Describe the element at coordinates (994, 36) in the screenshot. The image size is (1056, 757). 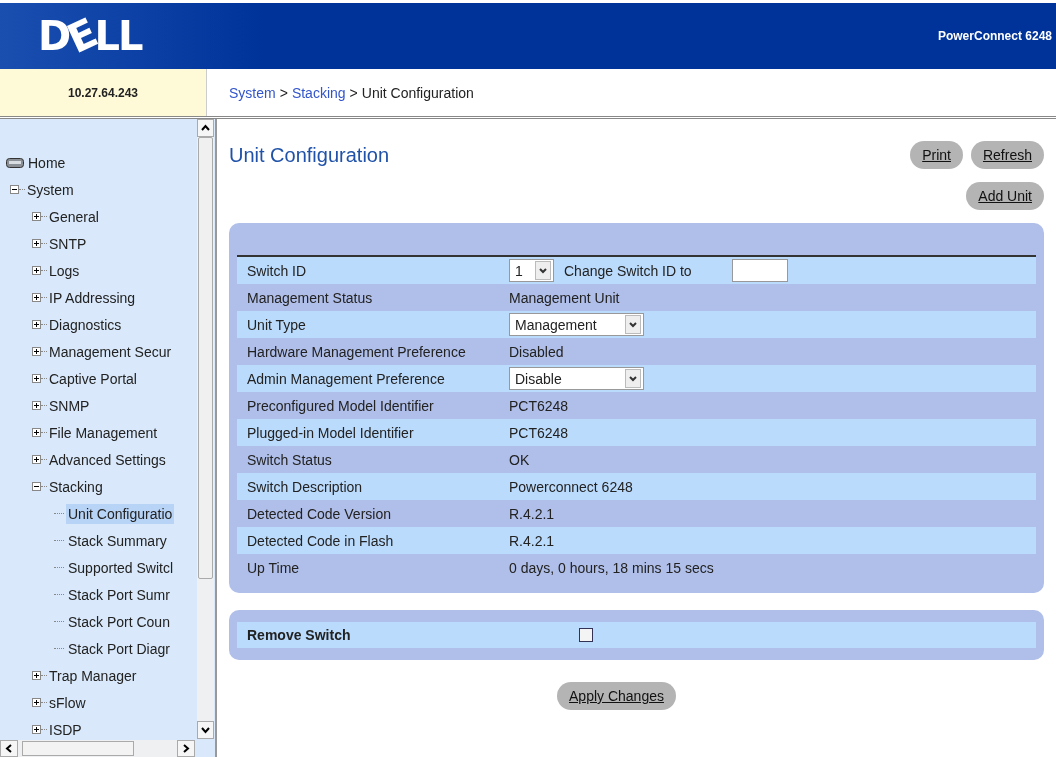
I see `product-name: PowerConnect 6248` at that location.